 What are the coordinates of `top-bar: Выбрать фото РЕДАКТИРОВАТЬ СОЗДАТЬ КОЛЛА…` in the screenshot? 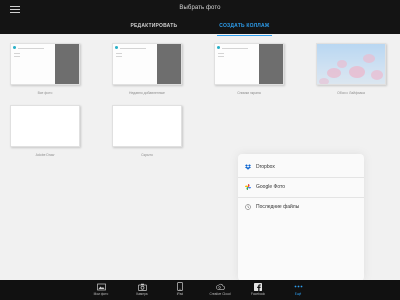 It's located at (200, 18).